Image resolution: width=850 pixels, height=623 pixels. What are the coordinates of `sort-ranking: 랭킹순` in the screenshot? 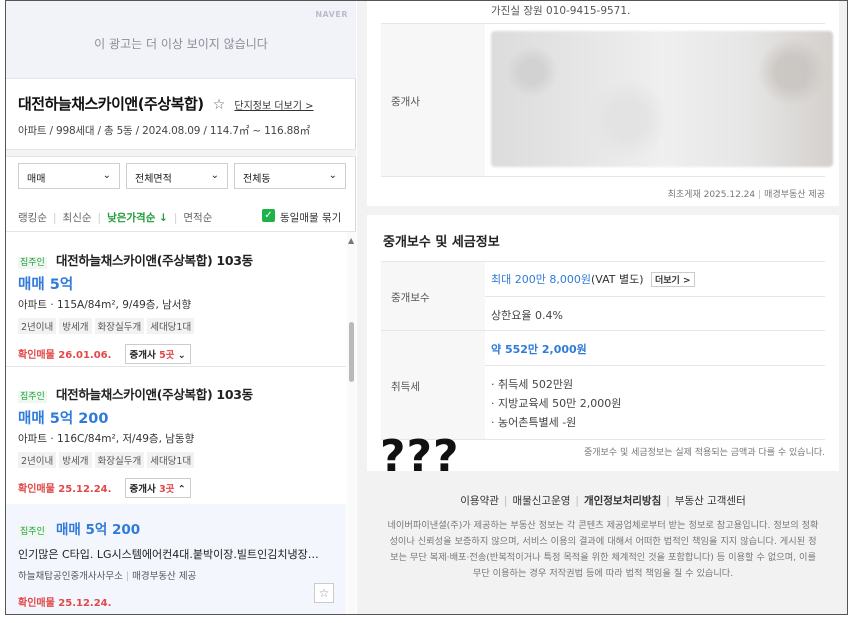 It's located at (32, 218).